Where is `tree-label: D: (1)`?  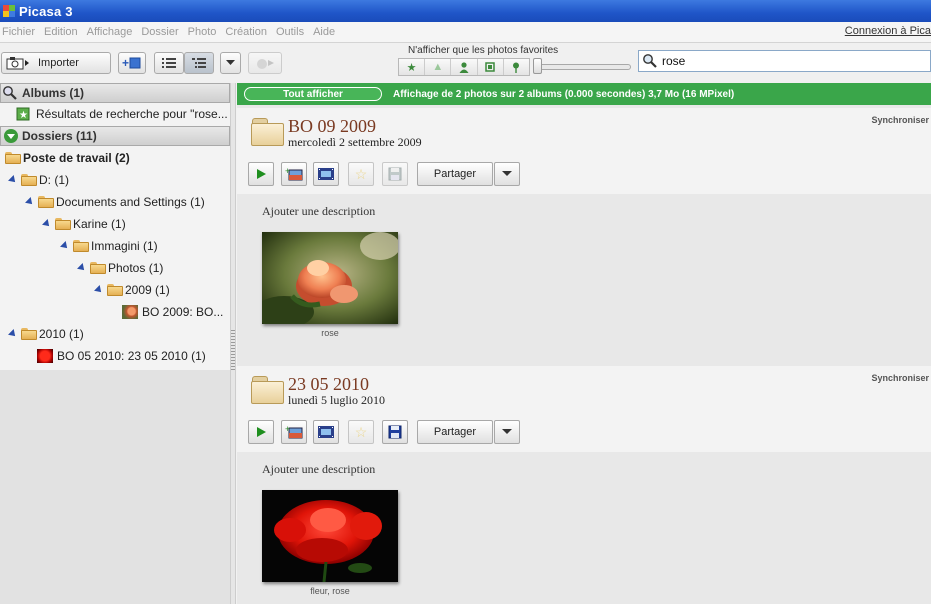 tree-label: D: (1) is located at coordinates (54, 180).